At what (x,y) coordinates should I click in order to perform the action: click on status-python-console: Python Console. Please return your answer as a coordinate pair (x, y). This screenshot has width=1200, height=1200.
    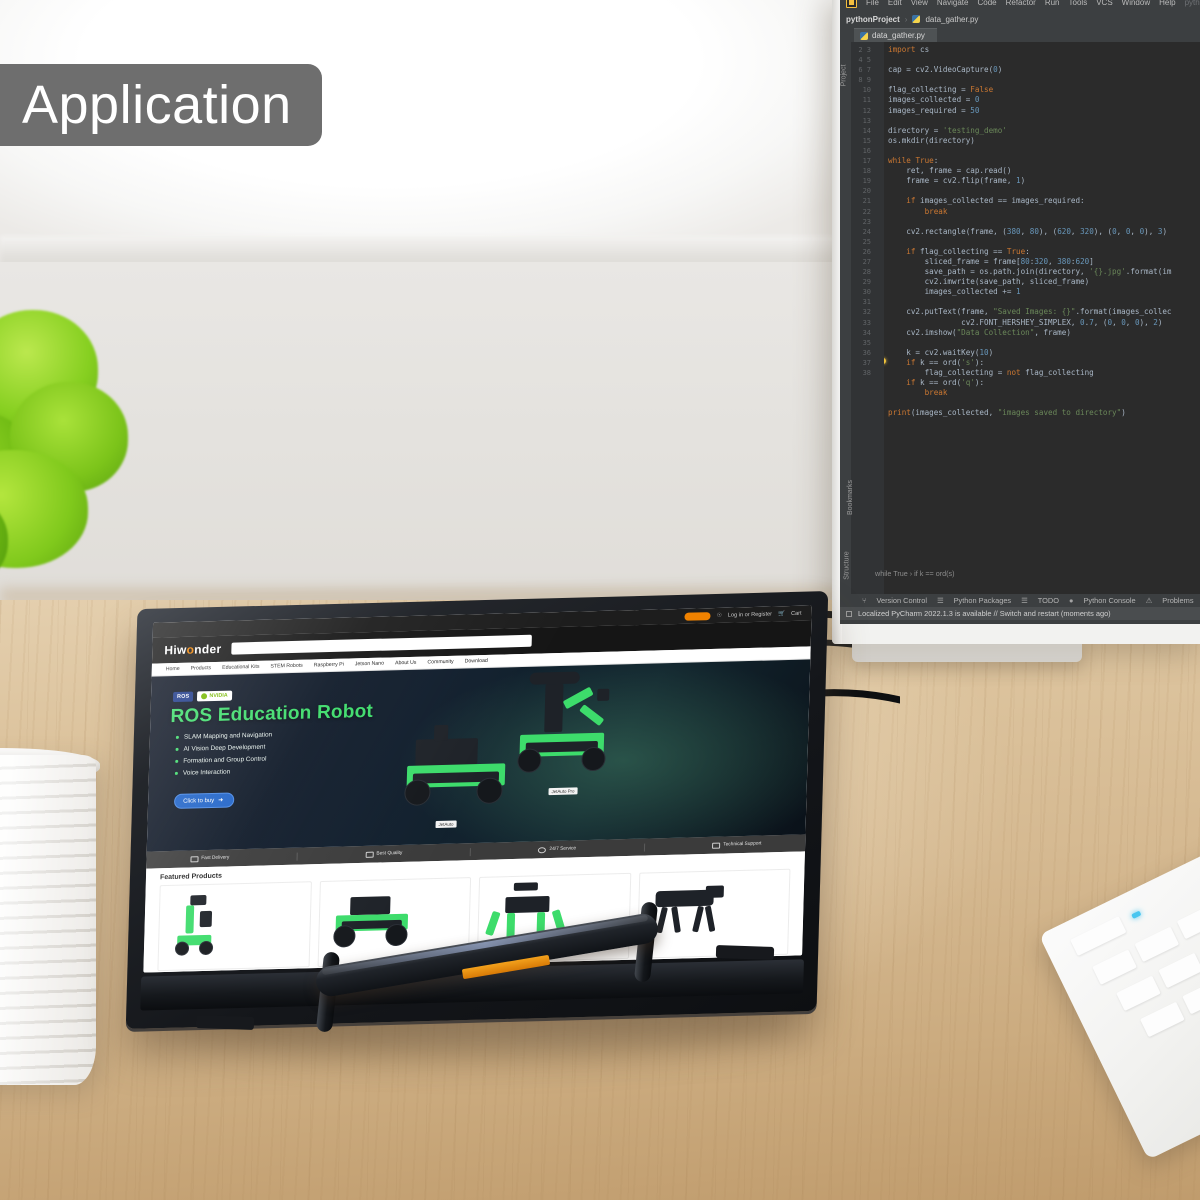
    Looking at the image, I should click on (1109, 600).